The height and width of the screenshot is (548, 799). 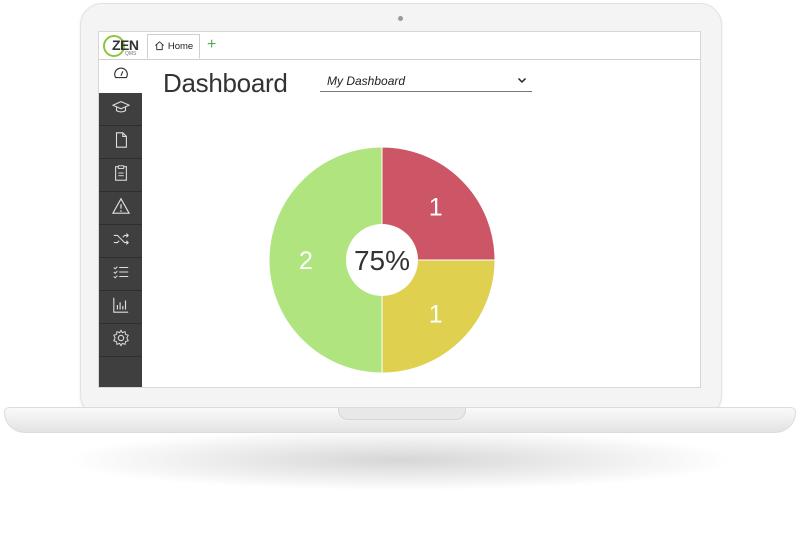 What do you see at coordinates (522, 82) in the screenshot?
I see `chevron-down-icon` at bounding box center [522, 82].